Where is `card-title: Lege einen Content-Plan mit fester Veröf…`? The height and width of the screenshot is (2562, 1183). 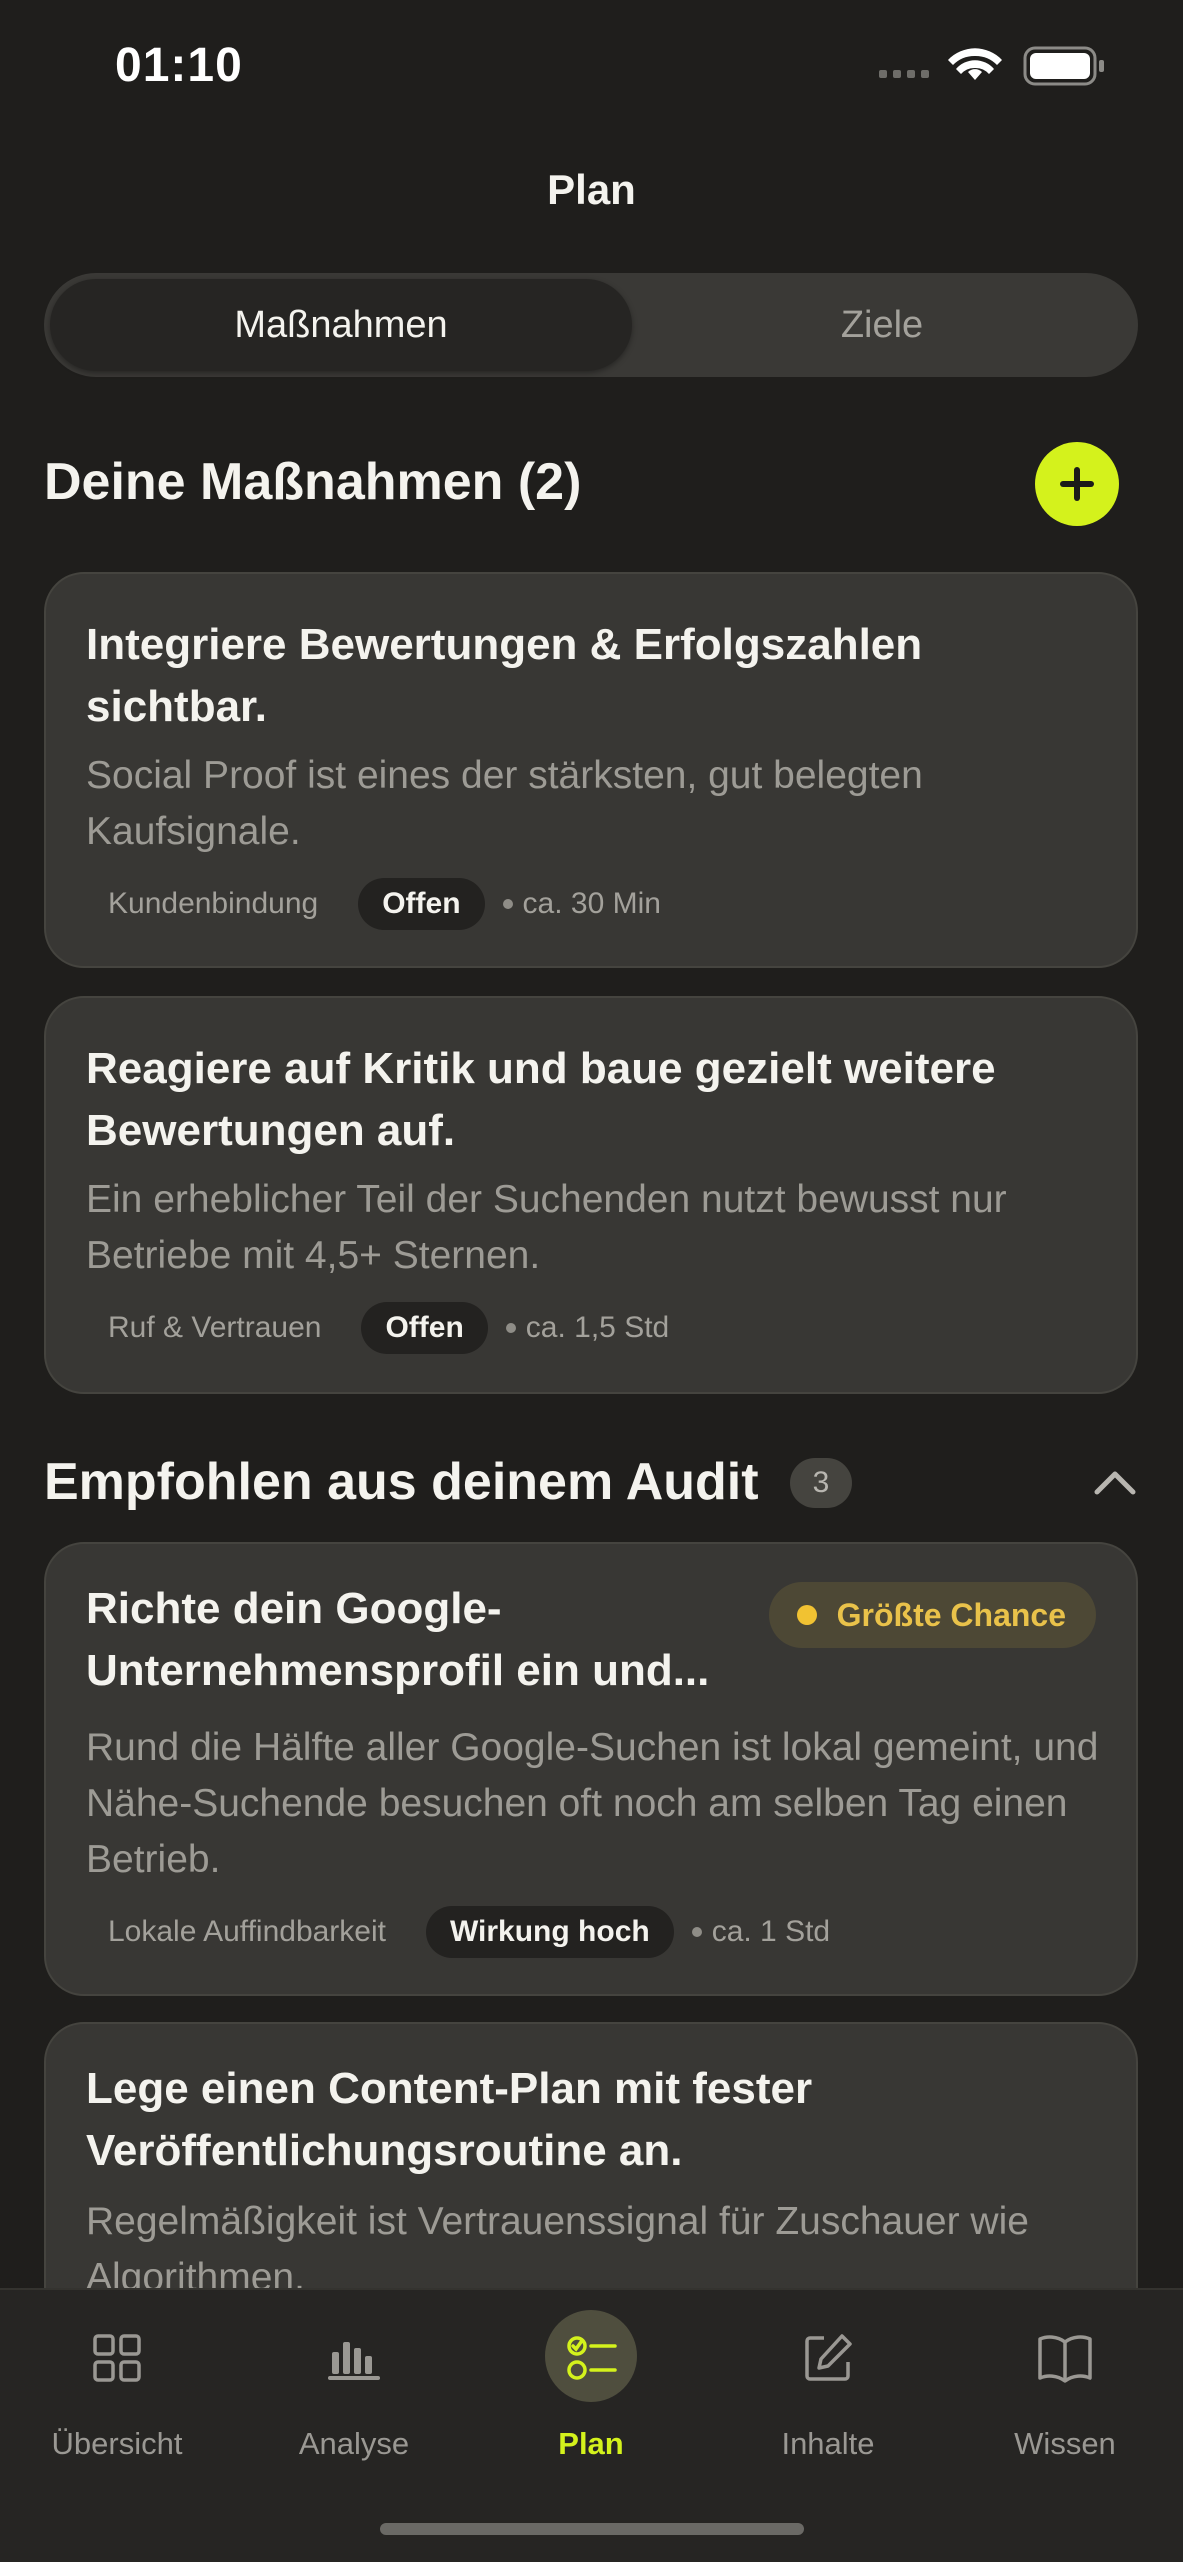
card-title: Lege einen Content-Plan mit fester Veröf… is located at coordinates (449, 2119).